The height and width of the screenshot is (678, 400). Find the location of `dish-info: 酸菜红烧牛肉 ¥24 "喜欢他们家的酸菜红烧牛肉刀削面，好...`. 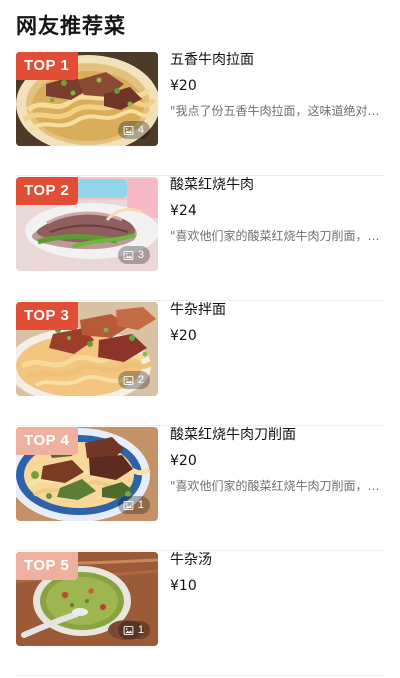

dish-info: 酸菜红烧牛肉 ¥24 "喜欢他们家的酸菜红烧牛肉刀削面，好... is located at coordinates (279, 210).